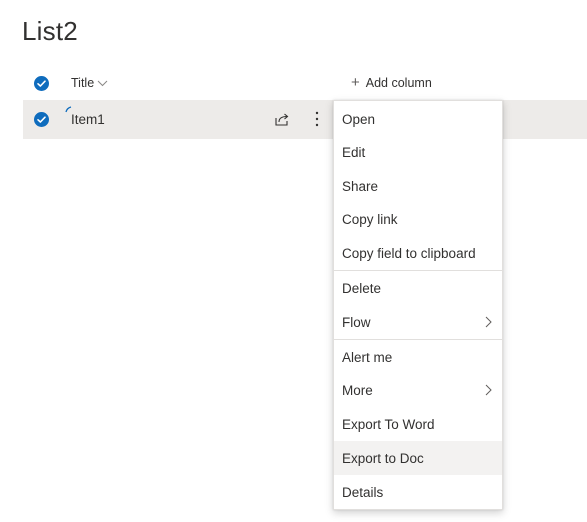 This screenshot has height=522, width=587. What do you see at coordinates (88, 119) in the screenshot?
I see `item-title-link: Item1` at bounding box center [88, 119].